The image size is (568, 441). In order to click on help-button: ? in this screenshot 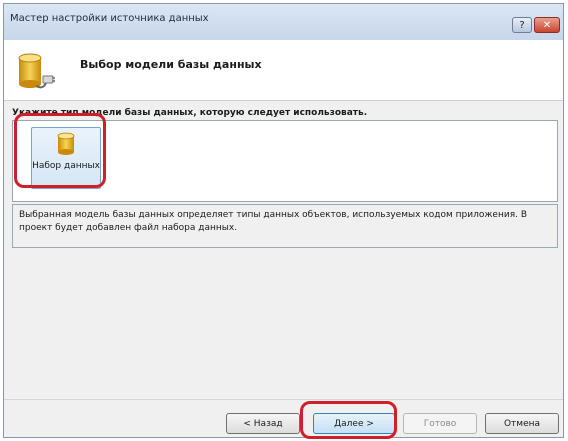, I will do `click(522, 25)`.